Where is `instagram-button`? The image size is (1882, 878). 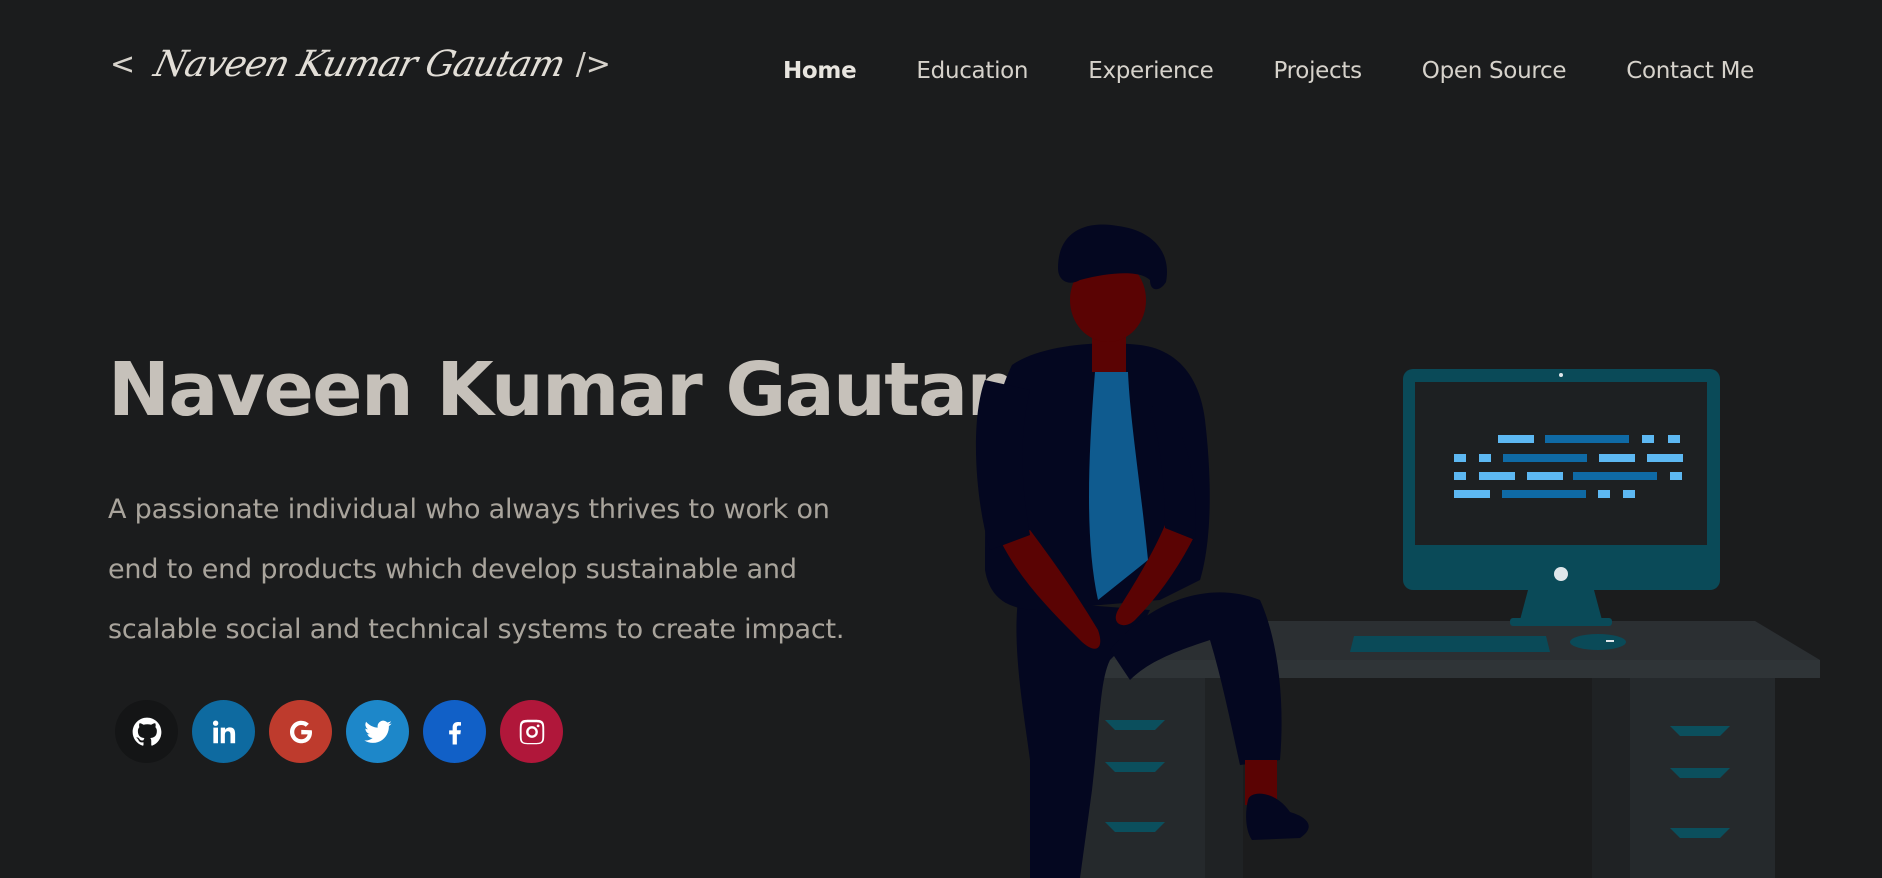 instagram-button is located at coordinates (531, 731).